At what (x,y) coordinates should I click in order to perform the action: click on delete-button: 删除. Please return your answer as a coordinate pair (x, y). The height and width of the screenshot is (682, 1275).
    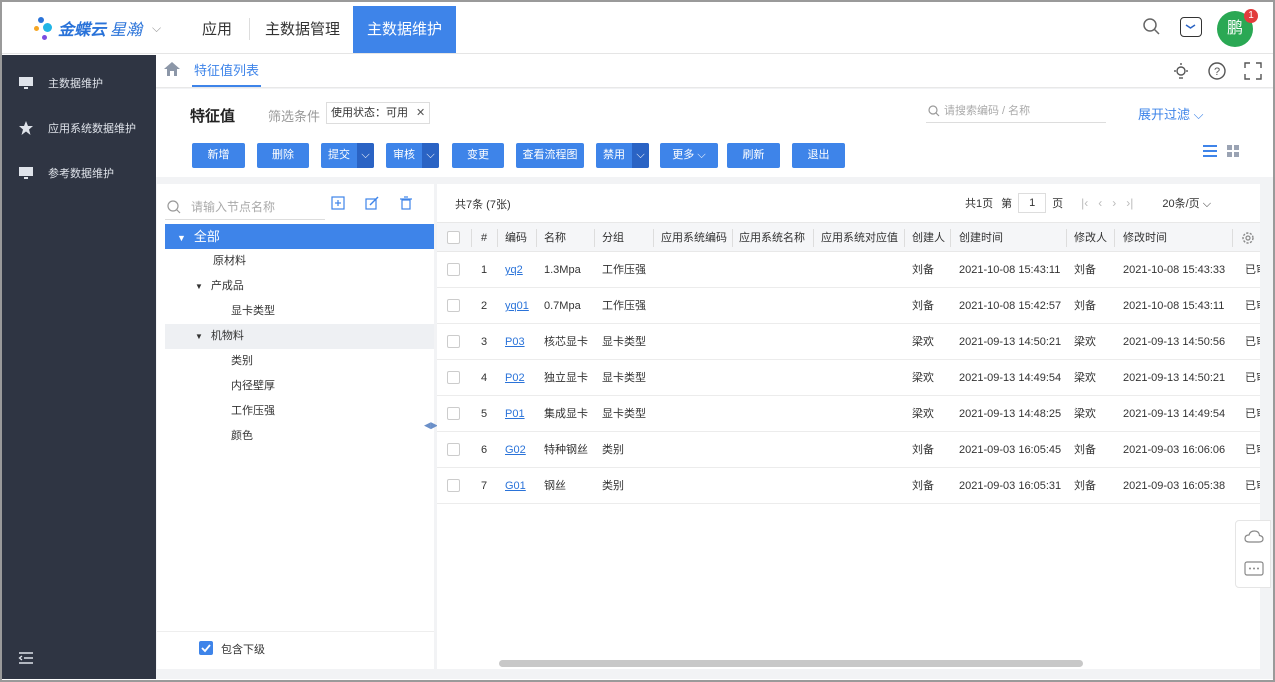
    Looking at the image, I should click on (283, 155).